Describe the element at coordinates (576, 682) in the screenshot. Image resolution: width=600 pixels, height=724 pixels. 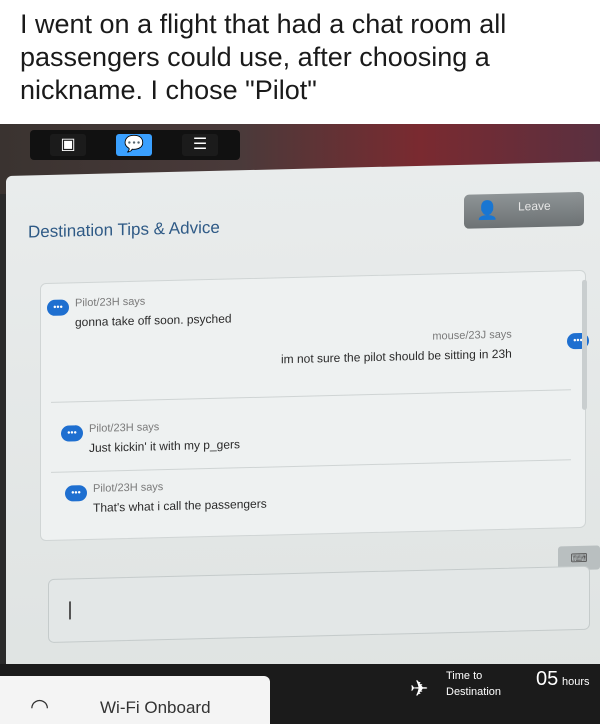
I see `time-unit: hours` at that location.